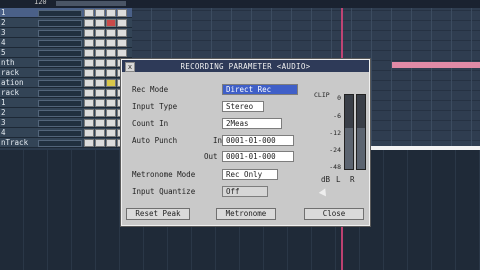 This screenshot has height=270, width=480. I want to click on toolbar-field, so click(91, 3).